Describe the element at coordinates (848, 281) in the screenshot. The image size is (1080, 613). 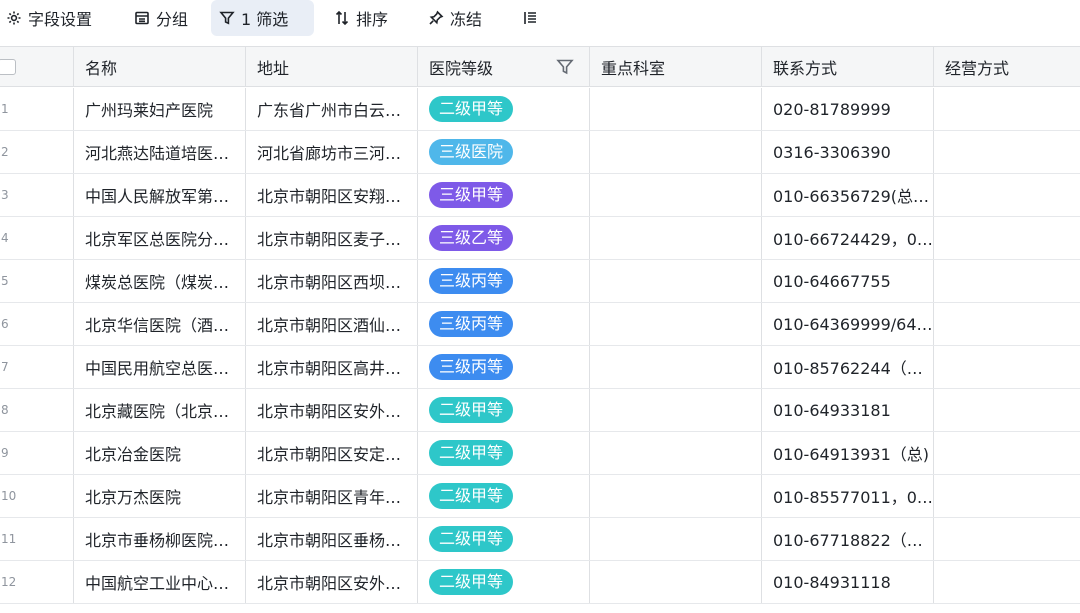
I see `cell-contact: 010-64667755` at that location.